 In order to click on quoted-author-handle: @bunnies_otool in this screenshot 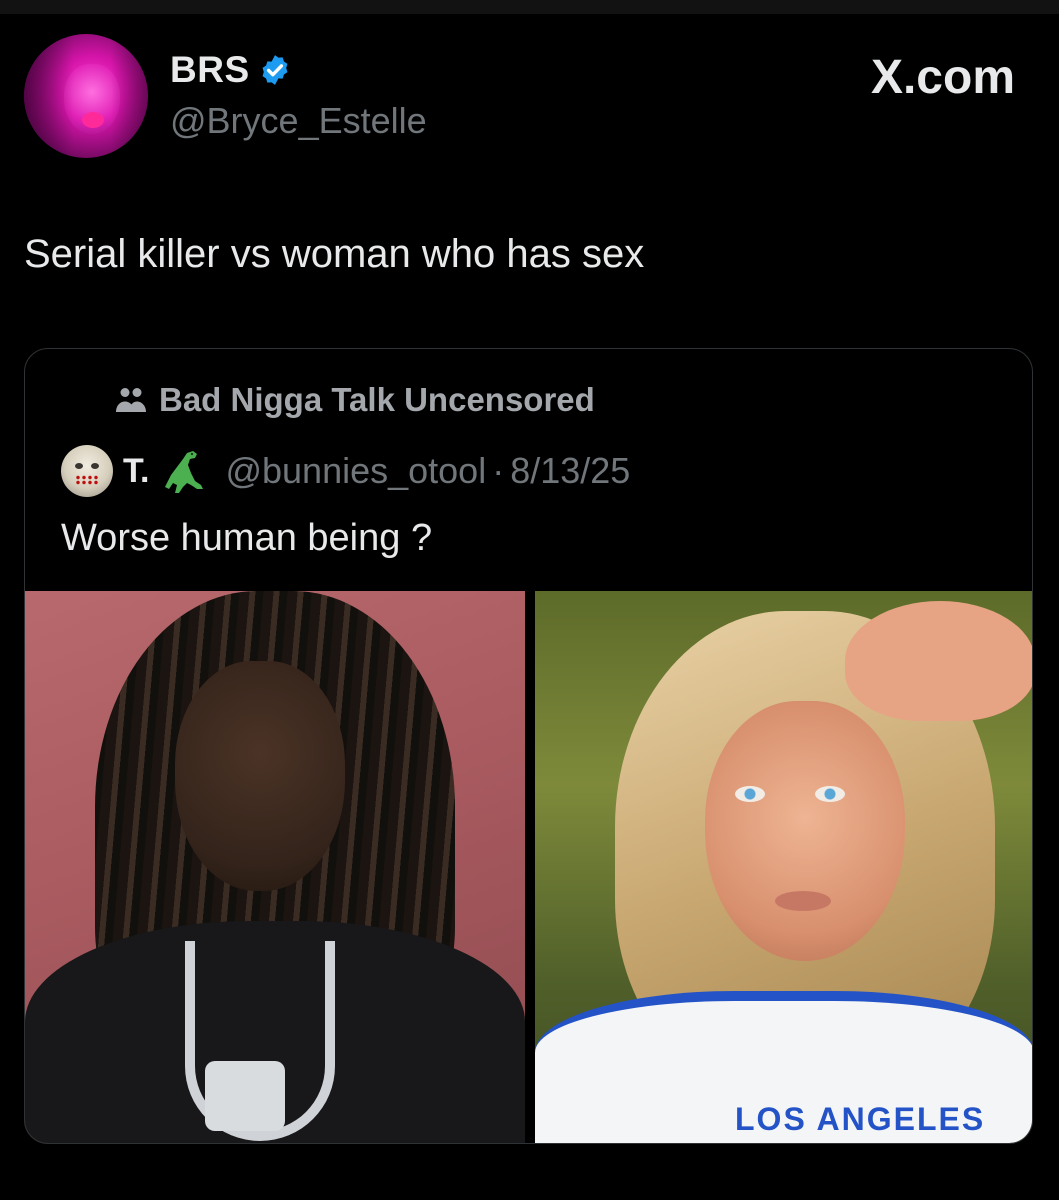, I will do `click(355, 471)`.